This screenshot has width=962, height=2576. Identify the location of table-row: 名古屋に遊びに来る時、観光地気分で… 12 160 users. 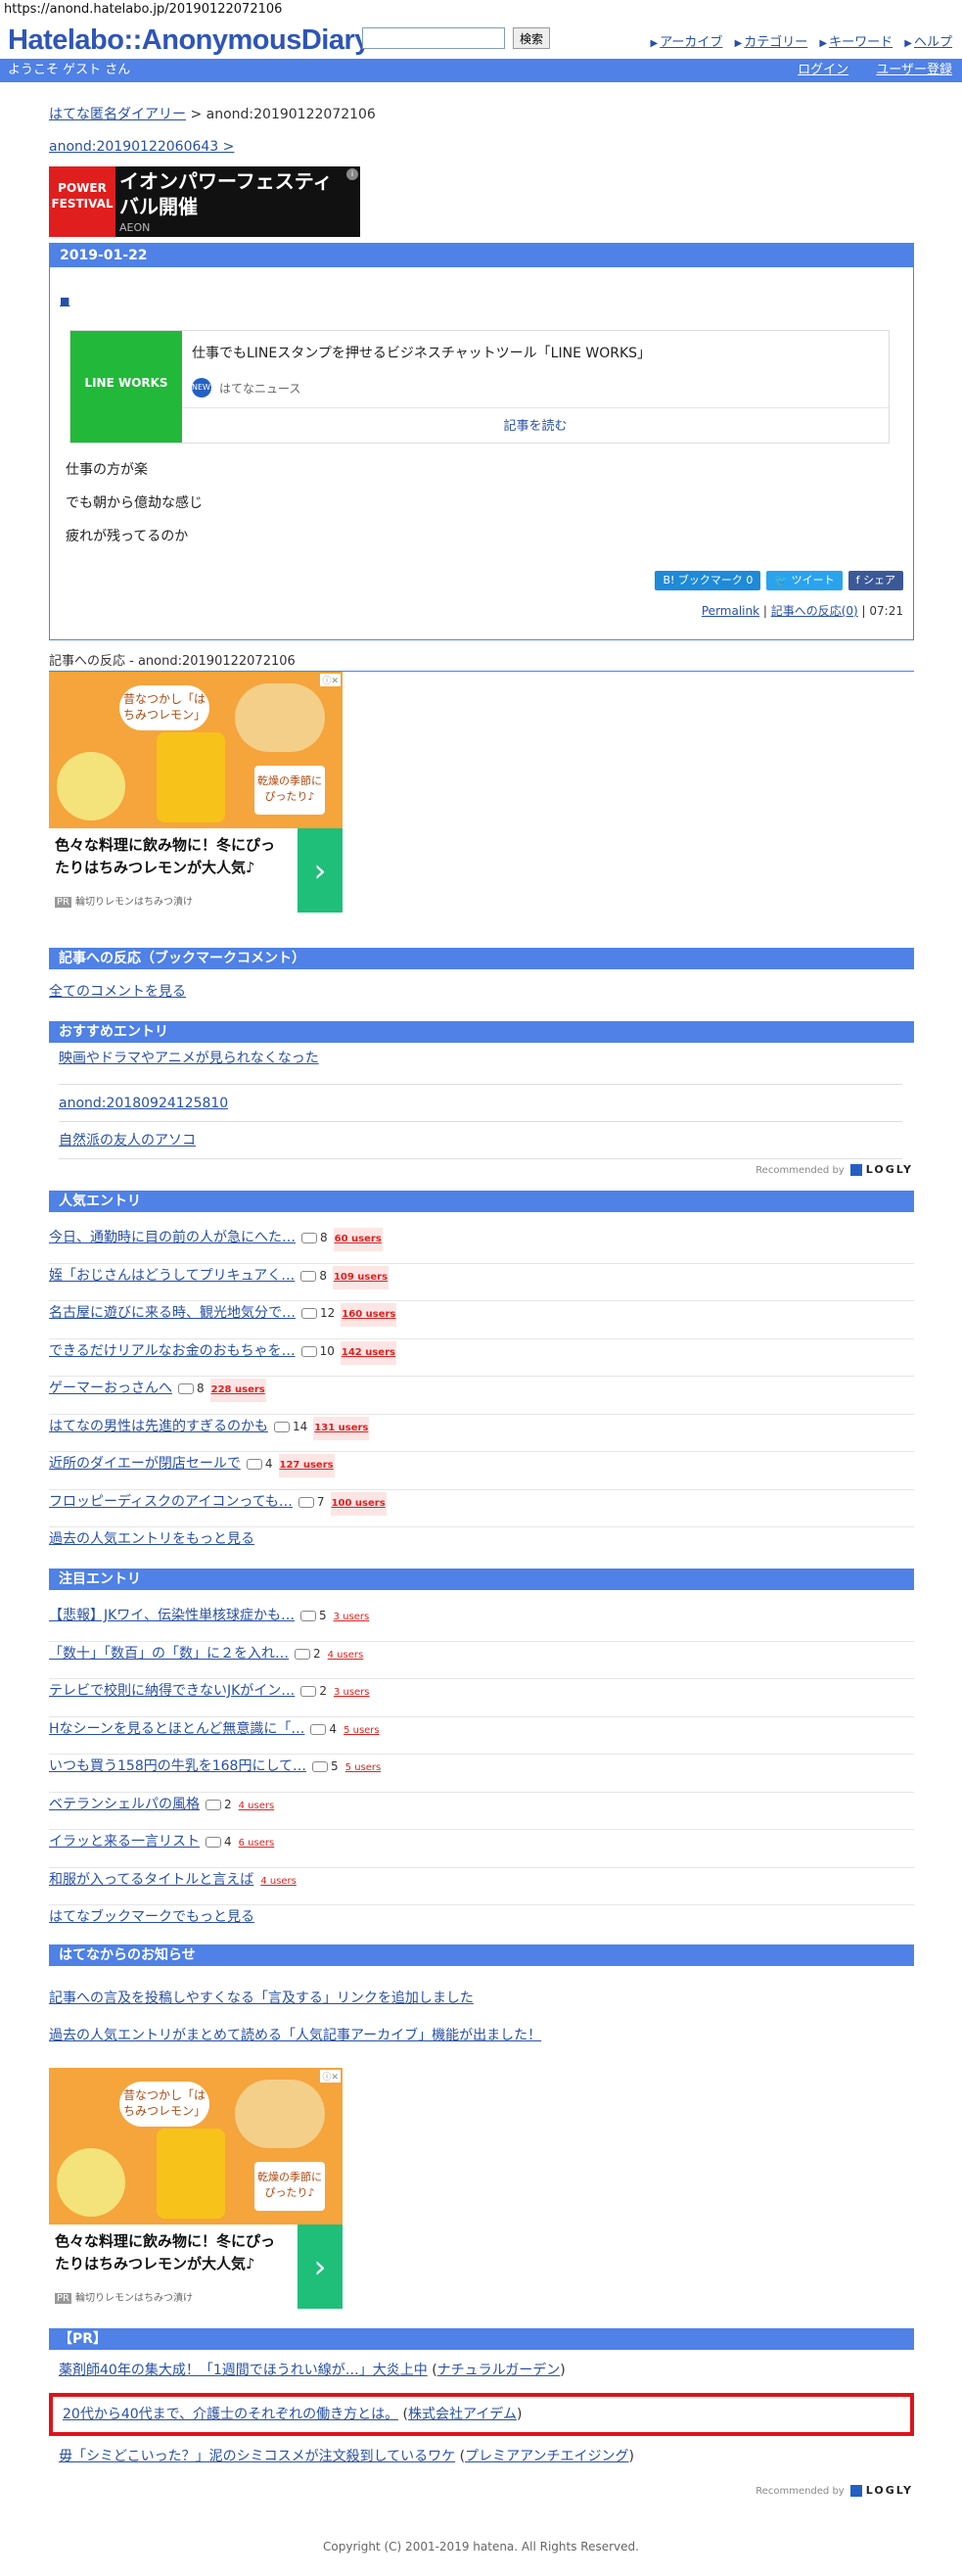
(482, 1320).